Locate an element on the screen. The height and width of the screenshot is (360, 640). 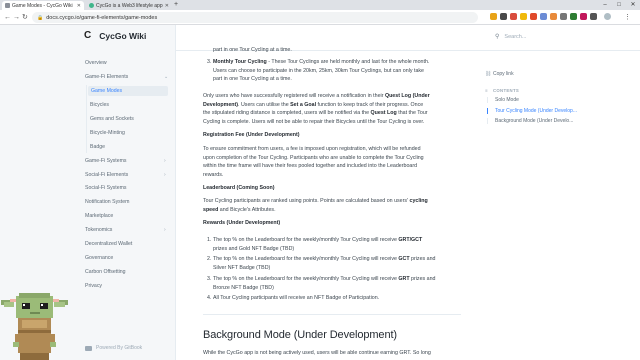
bold-text: GRT is located at coordinates (404, 279).